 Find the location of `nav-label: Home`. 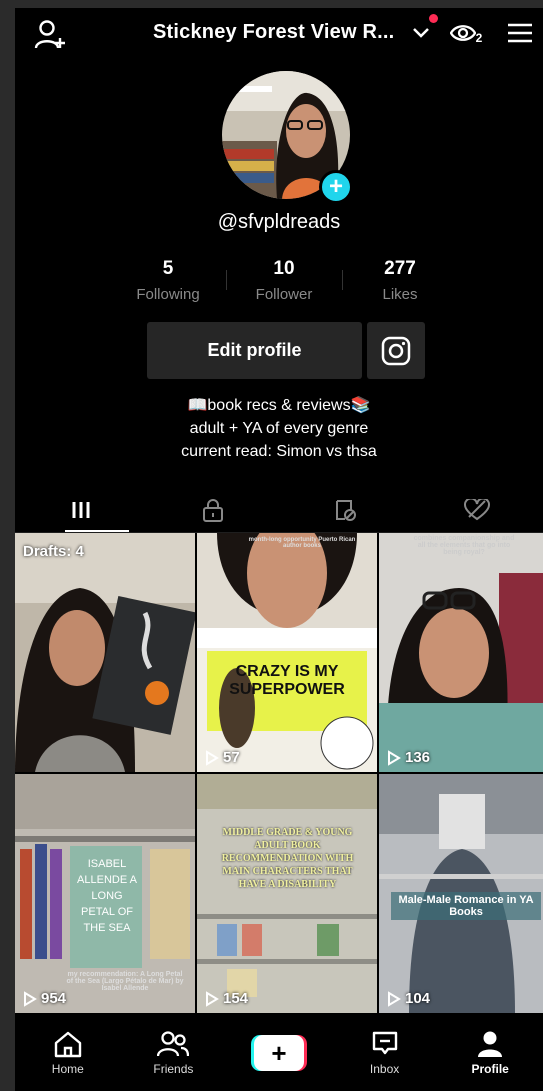

nav-label: Home is located at coordinates (67, 1068).